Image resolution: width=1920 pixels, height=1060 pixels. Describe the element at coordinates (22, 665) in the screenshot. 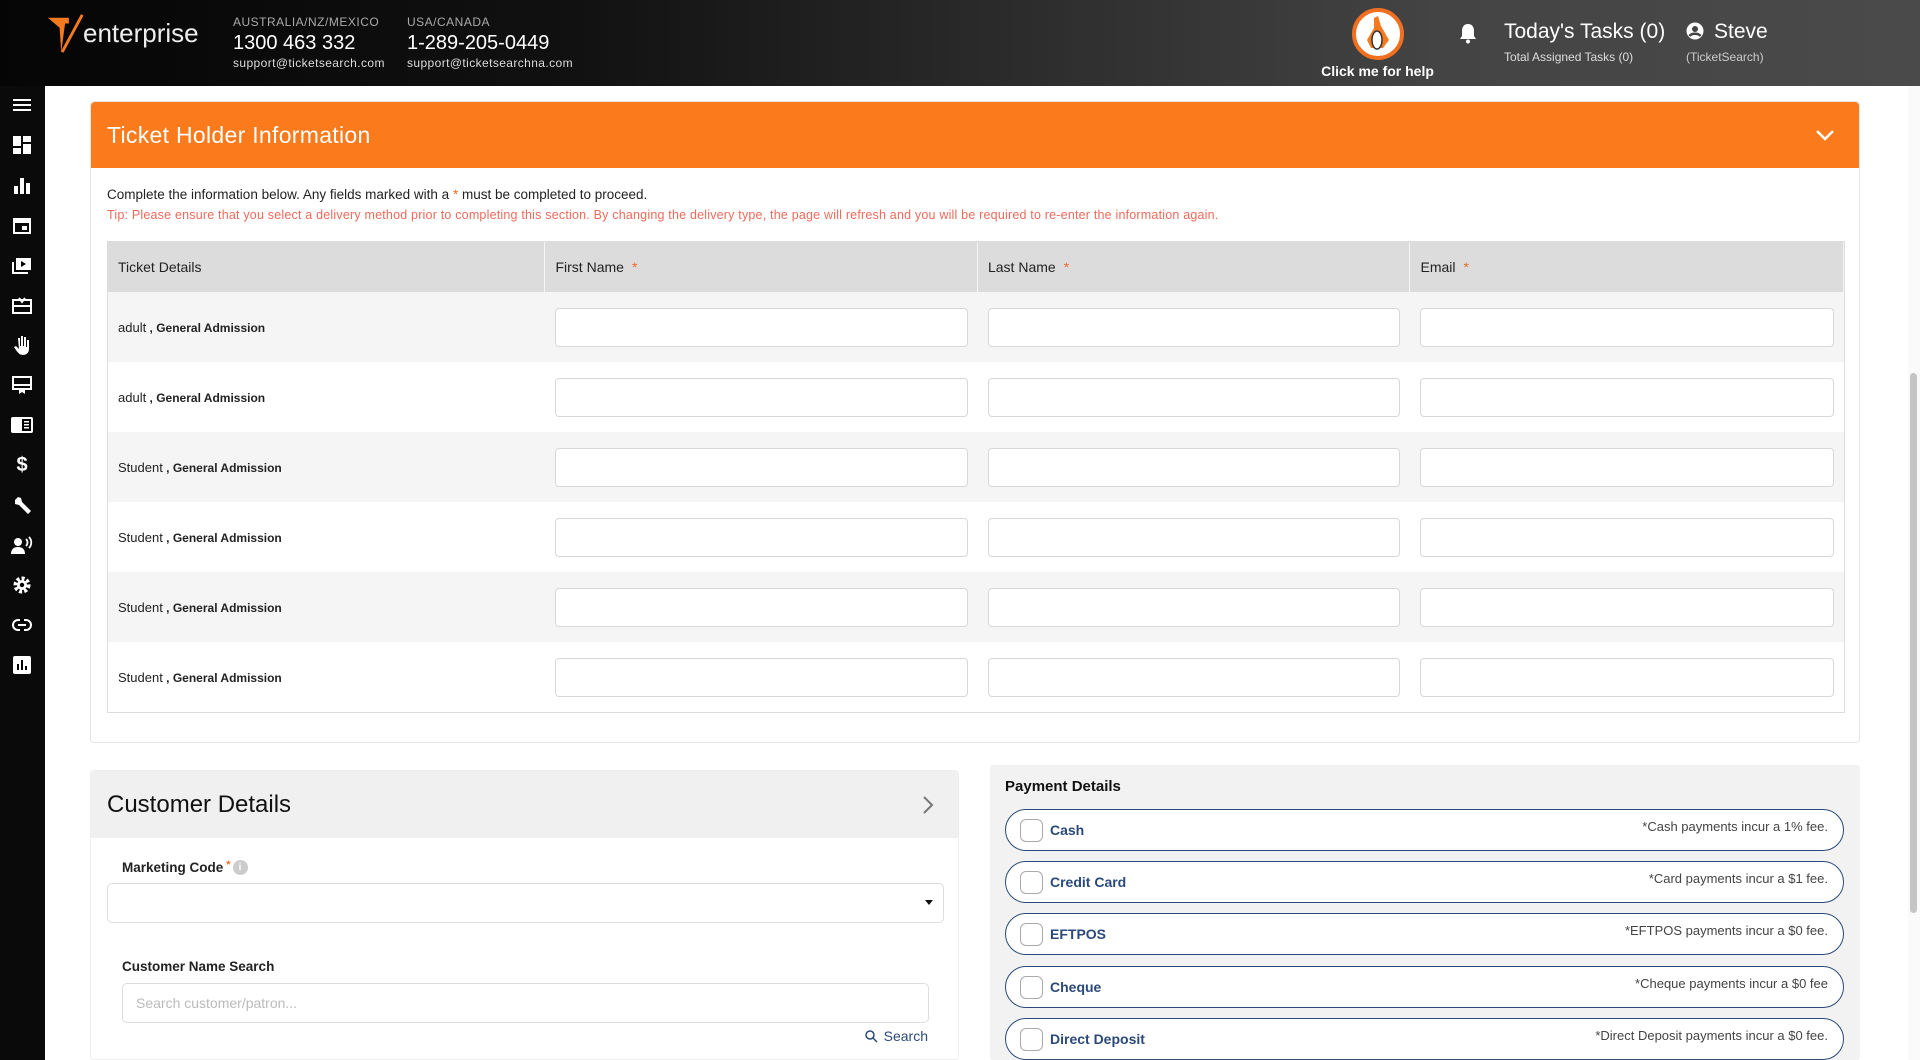

I see `report-icon` at that location.